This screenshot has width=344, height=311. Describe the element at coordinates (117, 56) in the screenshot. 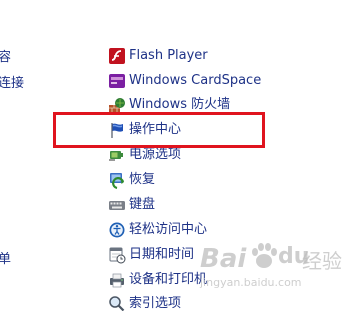

I see `flash-player-icon` at that location.